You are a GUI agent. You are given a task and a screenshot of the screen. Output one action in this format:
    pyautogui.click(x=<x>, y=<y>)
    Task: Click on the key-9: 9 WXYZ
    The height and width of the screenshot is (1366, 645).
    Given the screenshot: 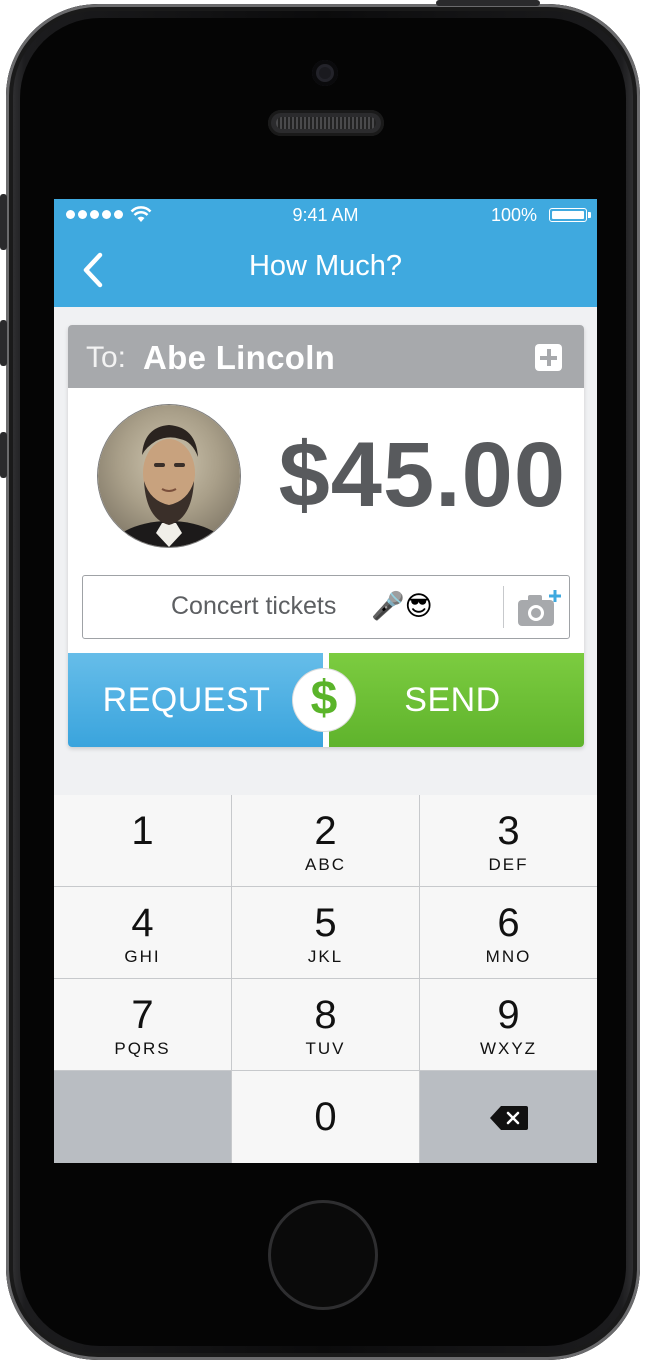 What is the action you would take?
    pyautogui.click(x=508, y=1024)
    